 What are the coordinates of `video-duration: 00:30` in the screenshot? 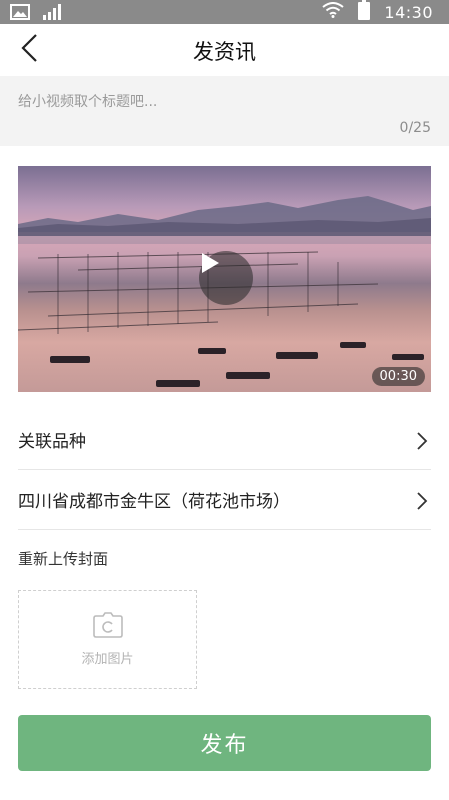 It's located at (398, 376).